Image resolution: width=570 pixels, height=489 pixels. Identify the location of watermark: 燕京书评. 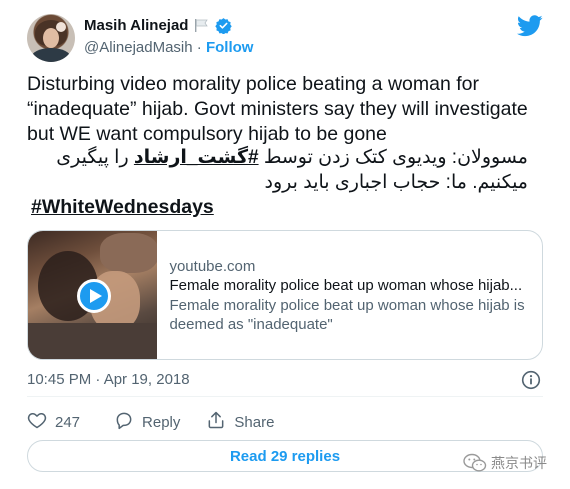
(505, 463).